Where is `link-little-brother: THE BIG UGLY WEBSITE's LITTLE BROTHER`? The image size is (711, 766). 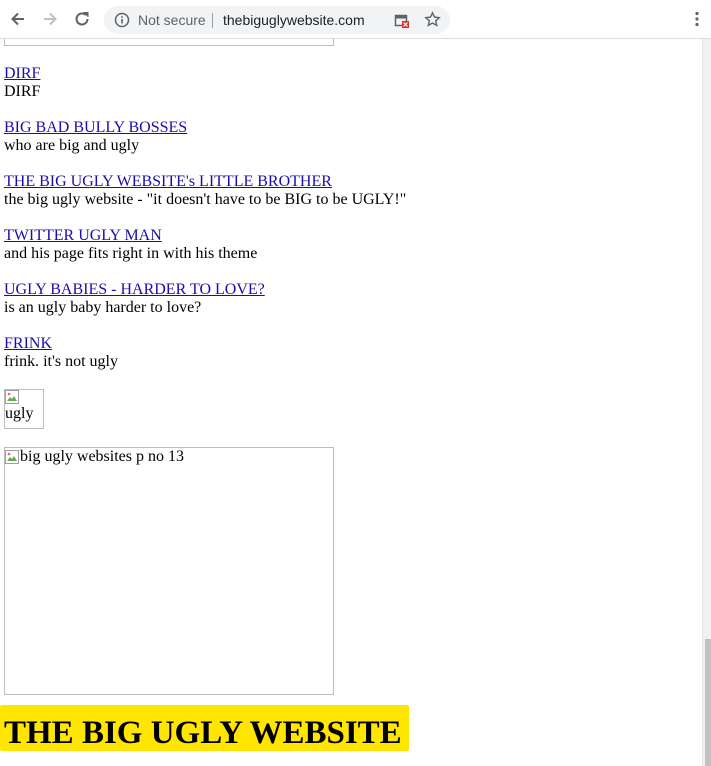 link-little-brother: THE BIG UGLY WEBSITE's LITTLE BROTHER is located at coordinates (205, 182).